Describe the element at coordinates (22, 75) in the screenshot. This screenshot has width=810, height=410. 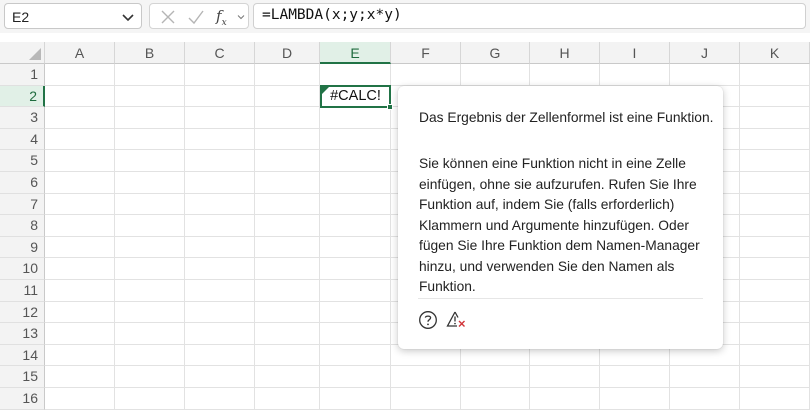
I see `row-header-1: 1` at that location.